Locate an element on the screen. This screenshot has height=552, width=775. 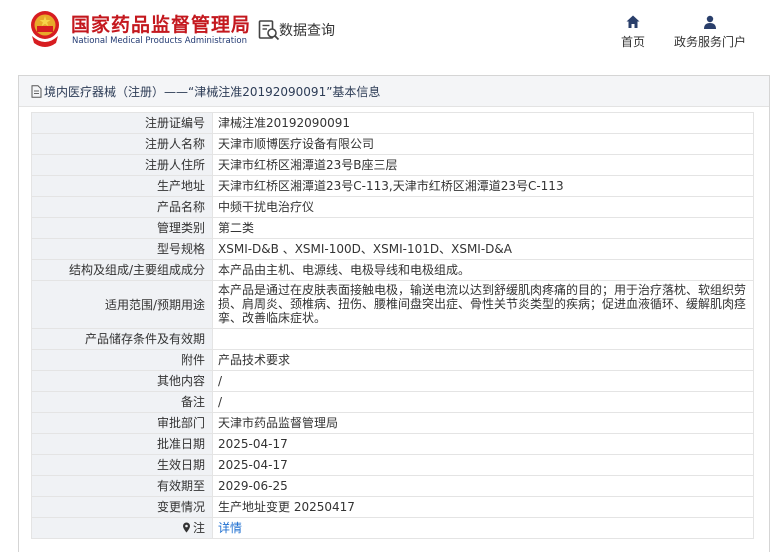
row-label: 型号规格 is located at coordinates (122, 249).